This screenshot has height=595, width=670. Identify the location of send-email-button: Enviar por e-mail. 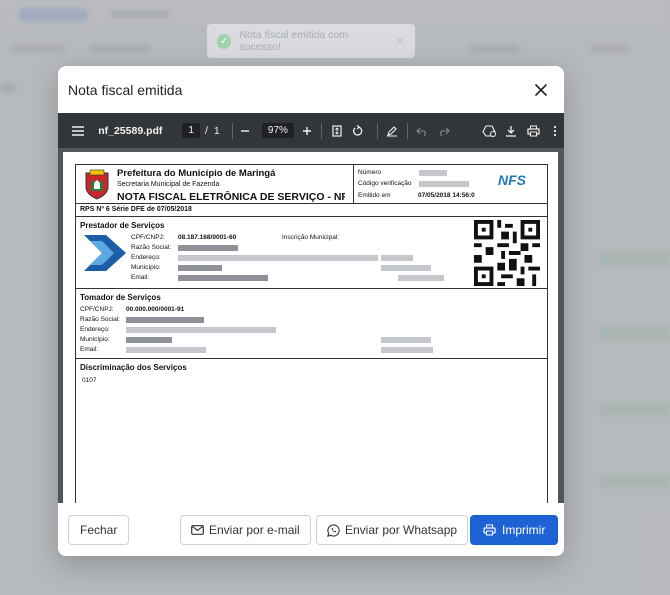
(245, 530).